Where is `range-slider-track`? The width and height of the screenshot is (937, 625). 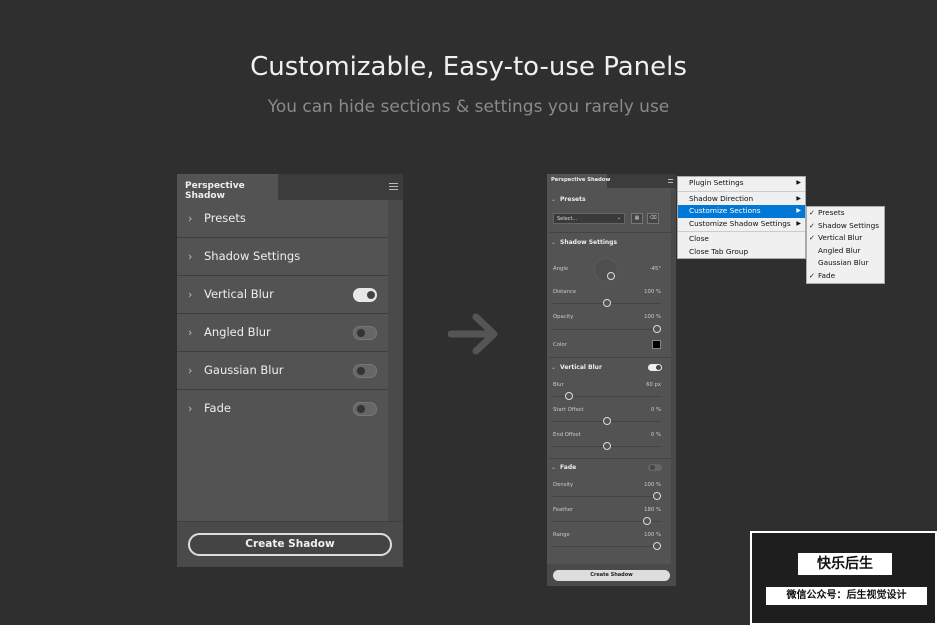
range-slider-track is located at coordinates (607, 546).